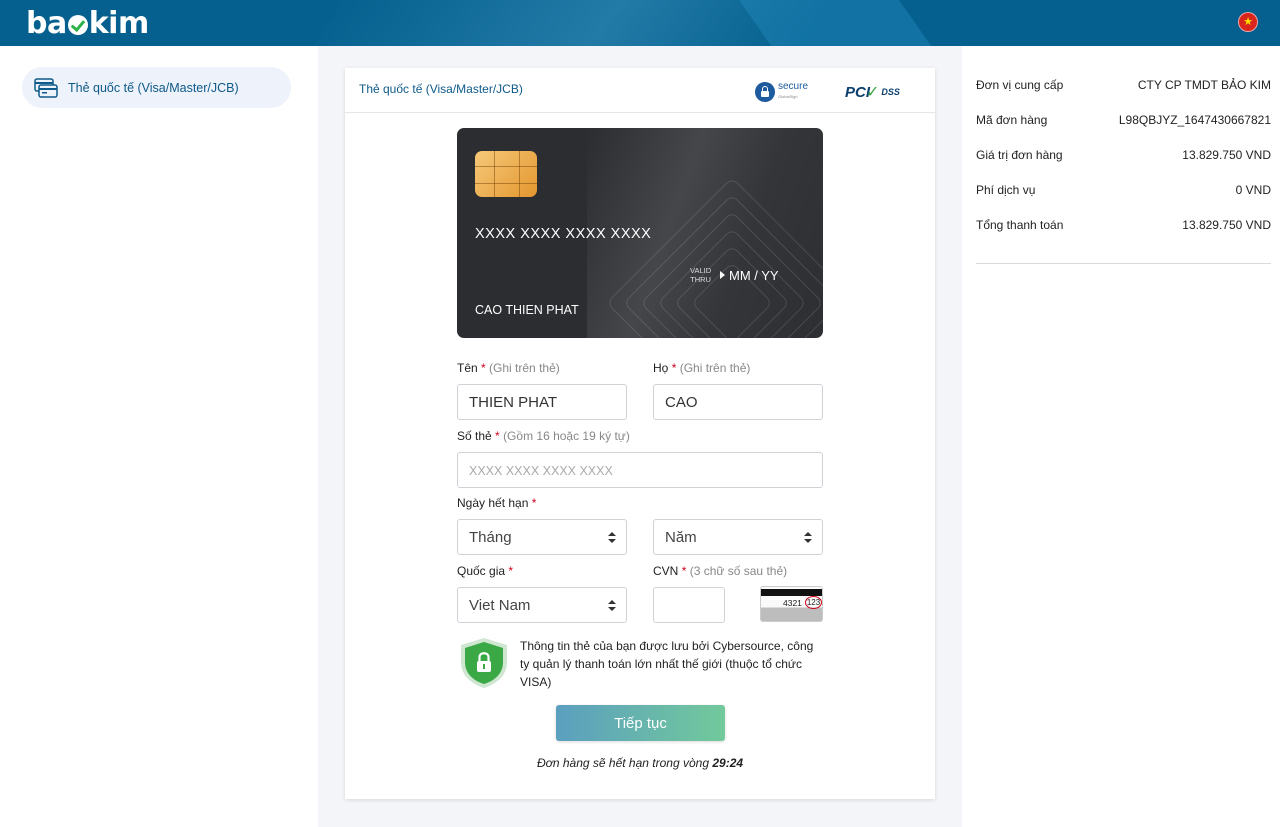 The height and width of the screenshot is (827, 1280). What do you see at coordinates (485, 571) in the screenshot?
I see `country-label: Quốc gia *` at bounding box center [485, 571].